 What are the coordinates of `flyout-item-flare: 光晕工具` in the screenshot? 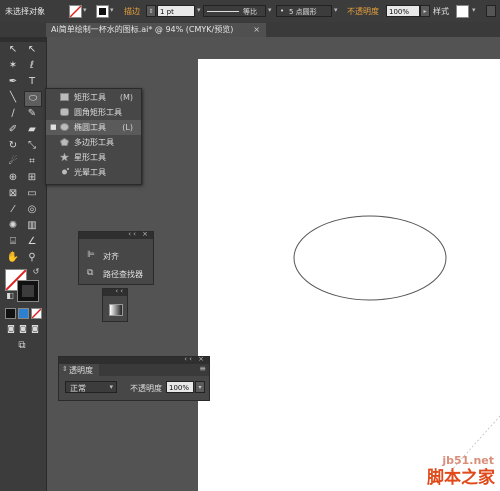 It's located at (93, 172).